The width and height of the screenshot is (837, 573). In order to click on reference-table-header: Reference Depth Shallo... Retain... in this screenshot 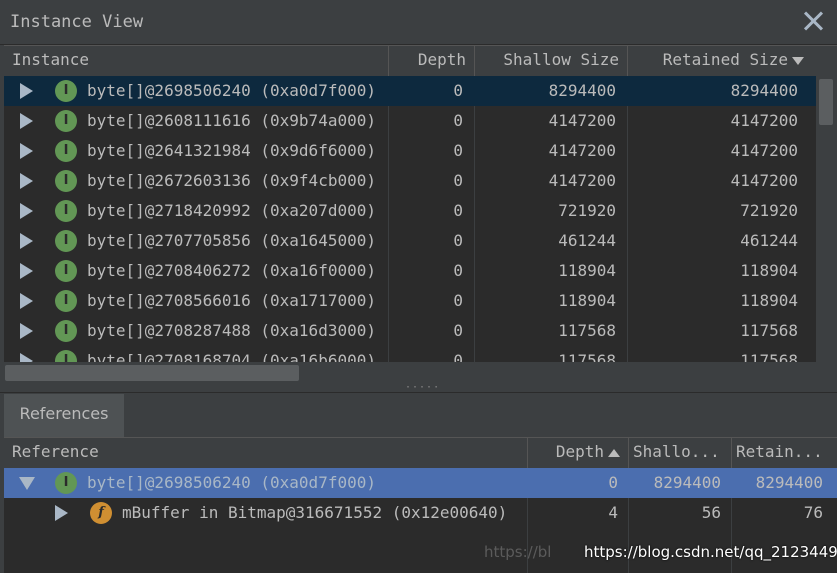, I will do `click(420, 453)`.